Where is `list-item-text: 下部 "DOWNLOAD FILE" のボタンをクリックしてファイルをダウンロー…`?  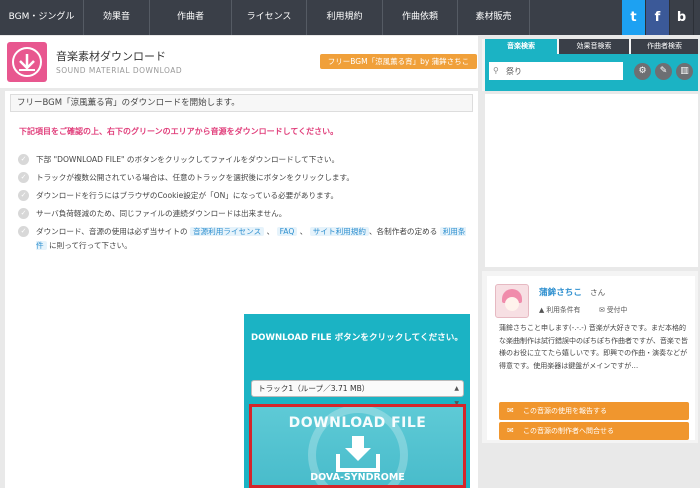
list-item-text: 下部 "DOWNLOAD FILE" のボタンをクリックしてファイルをダウンロー… is located at coordinates (188, 159).